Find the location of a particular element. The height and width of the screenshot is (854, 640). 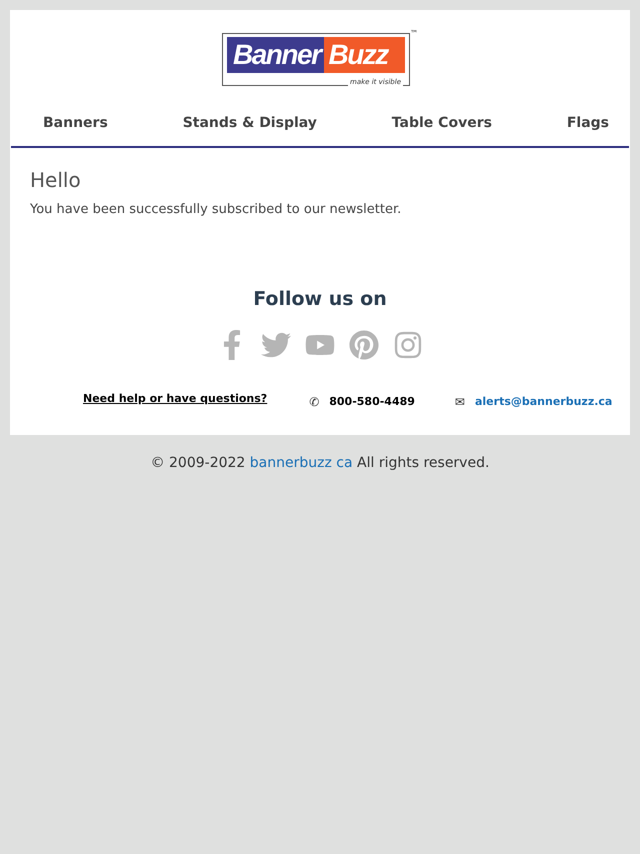

rights-text: All rights reserved. is located at coordinates (423, 463).